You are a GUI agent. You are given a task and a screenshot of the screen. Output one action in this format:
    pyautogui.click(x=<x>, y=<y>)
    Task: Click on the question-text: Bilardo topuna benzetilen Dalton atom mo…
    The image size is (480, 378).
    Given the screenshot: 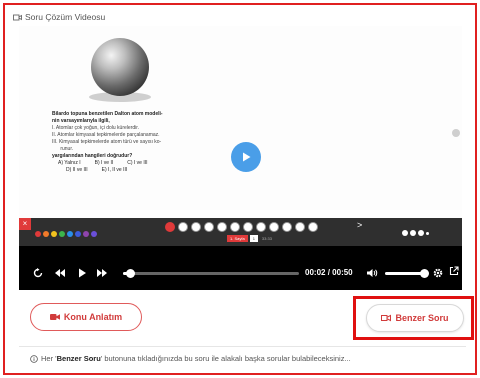 What is the action you would take?
    pyautogui.click(x=137, y=142)
    